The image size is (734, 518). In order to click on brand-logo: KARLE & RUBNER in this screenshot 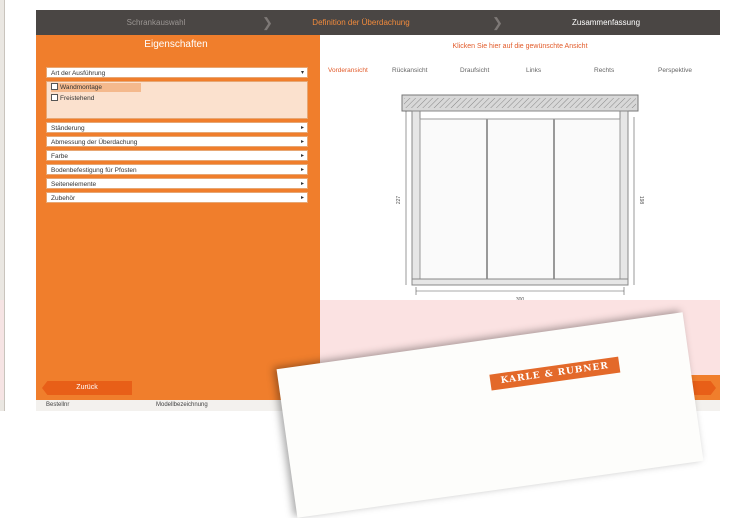, I will do `click(555, 373)`.